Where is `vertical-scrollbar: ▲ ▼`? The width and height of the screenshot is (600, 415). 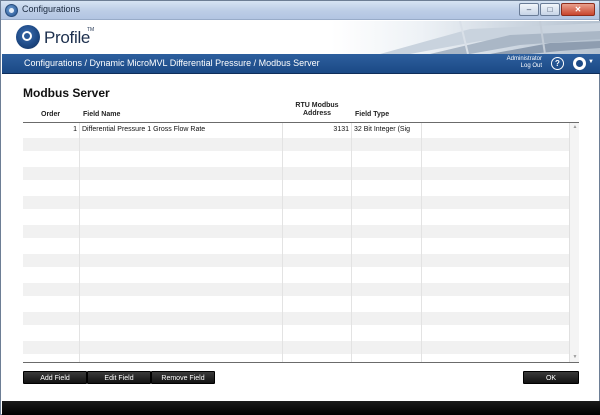 vertical-scrollbar: ▲ ▼ is located at coordinates (574, 242).